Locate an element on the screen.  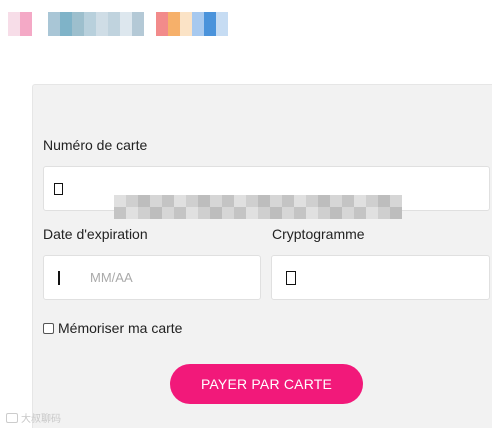
expiry-field is located at coordinates (154, 277).